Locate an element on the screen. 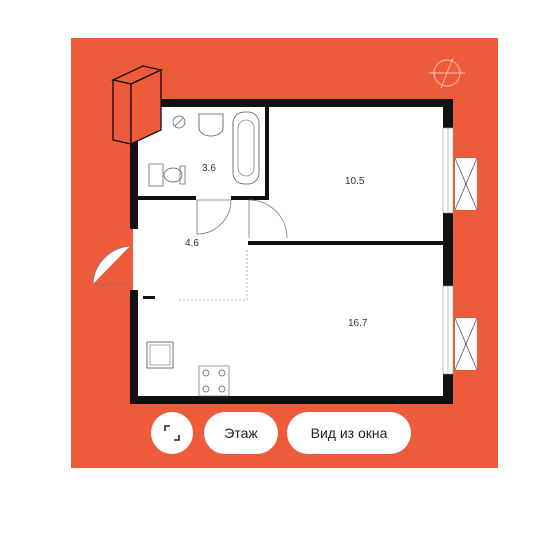 Image resolution: width=558 pixels, height=540 pixels. room-area-kitchen-living: 16.7 is located at coordinates (358, 323).